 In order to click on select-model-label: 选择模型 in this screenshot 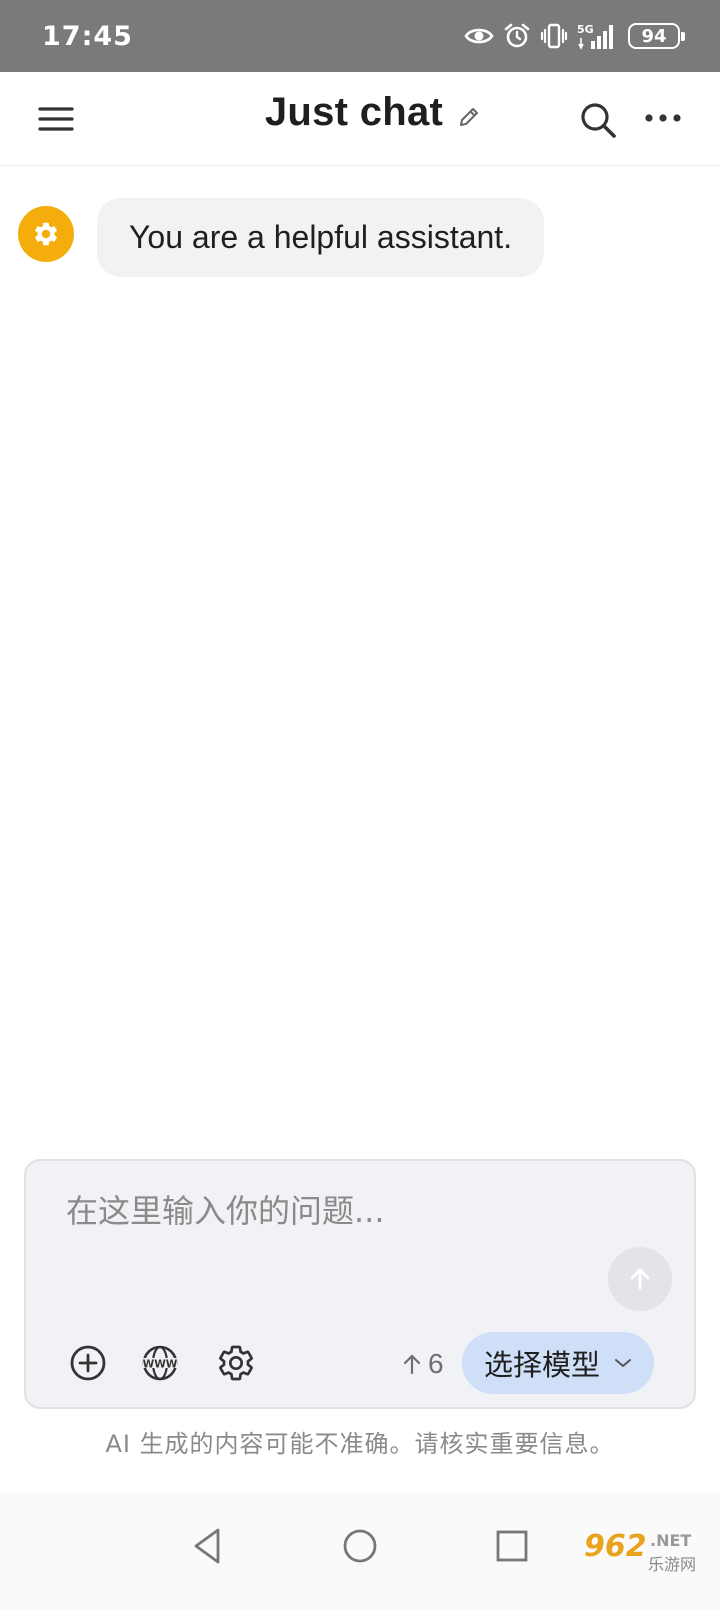, I will do `click(541, 1365)`.